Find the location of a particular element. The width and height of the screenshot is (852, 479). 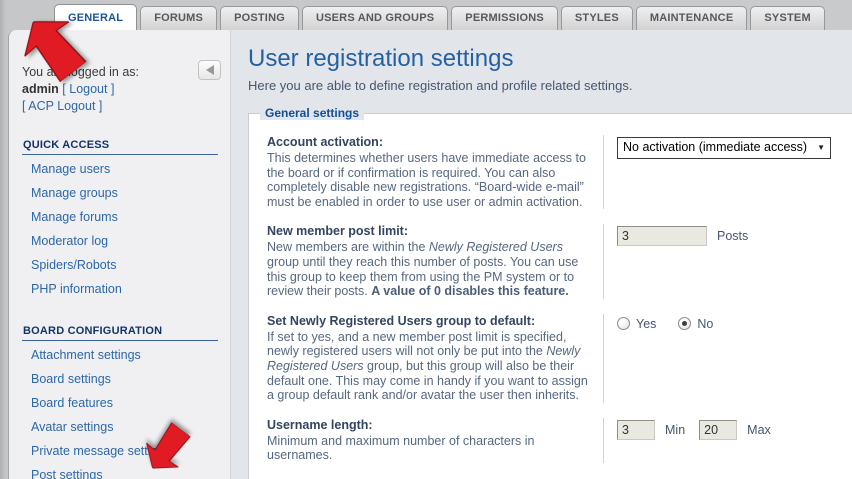

radio-yes-label: Yes is located at coordinates (646, 323).